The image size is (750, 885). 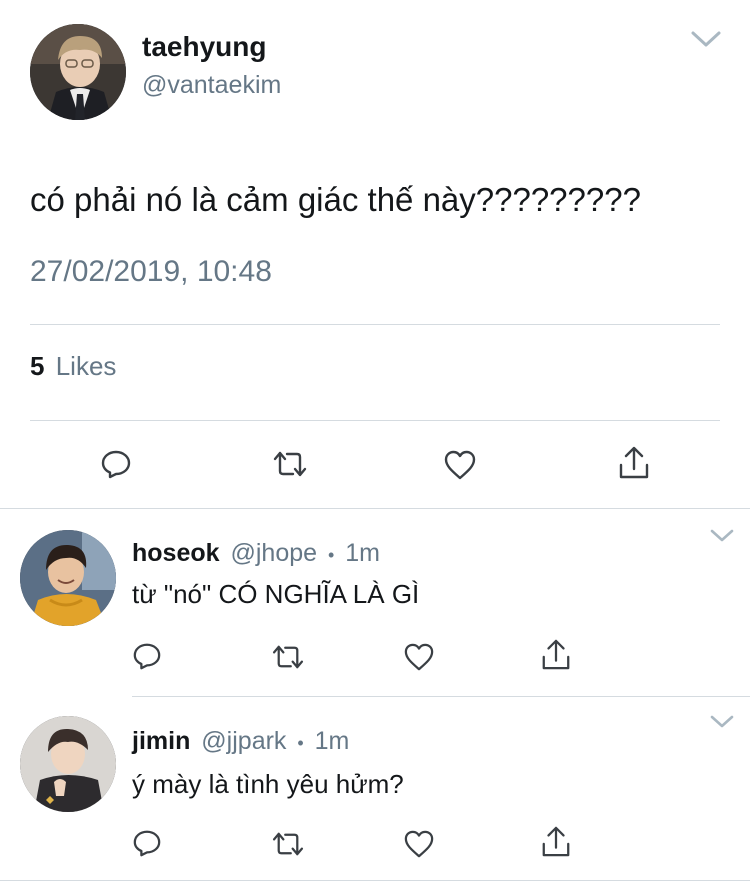 I want to click on likes-count-row: 5 Likes, so click(x=73, y=366).